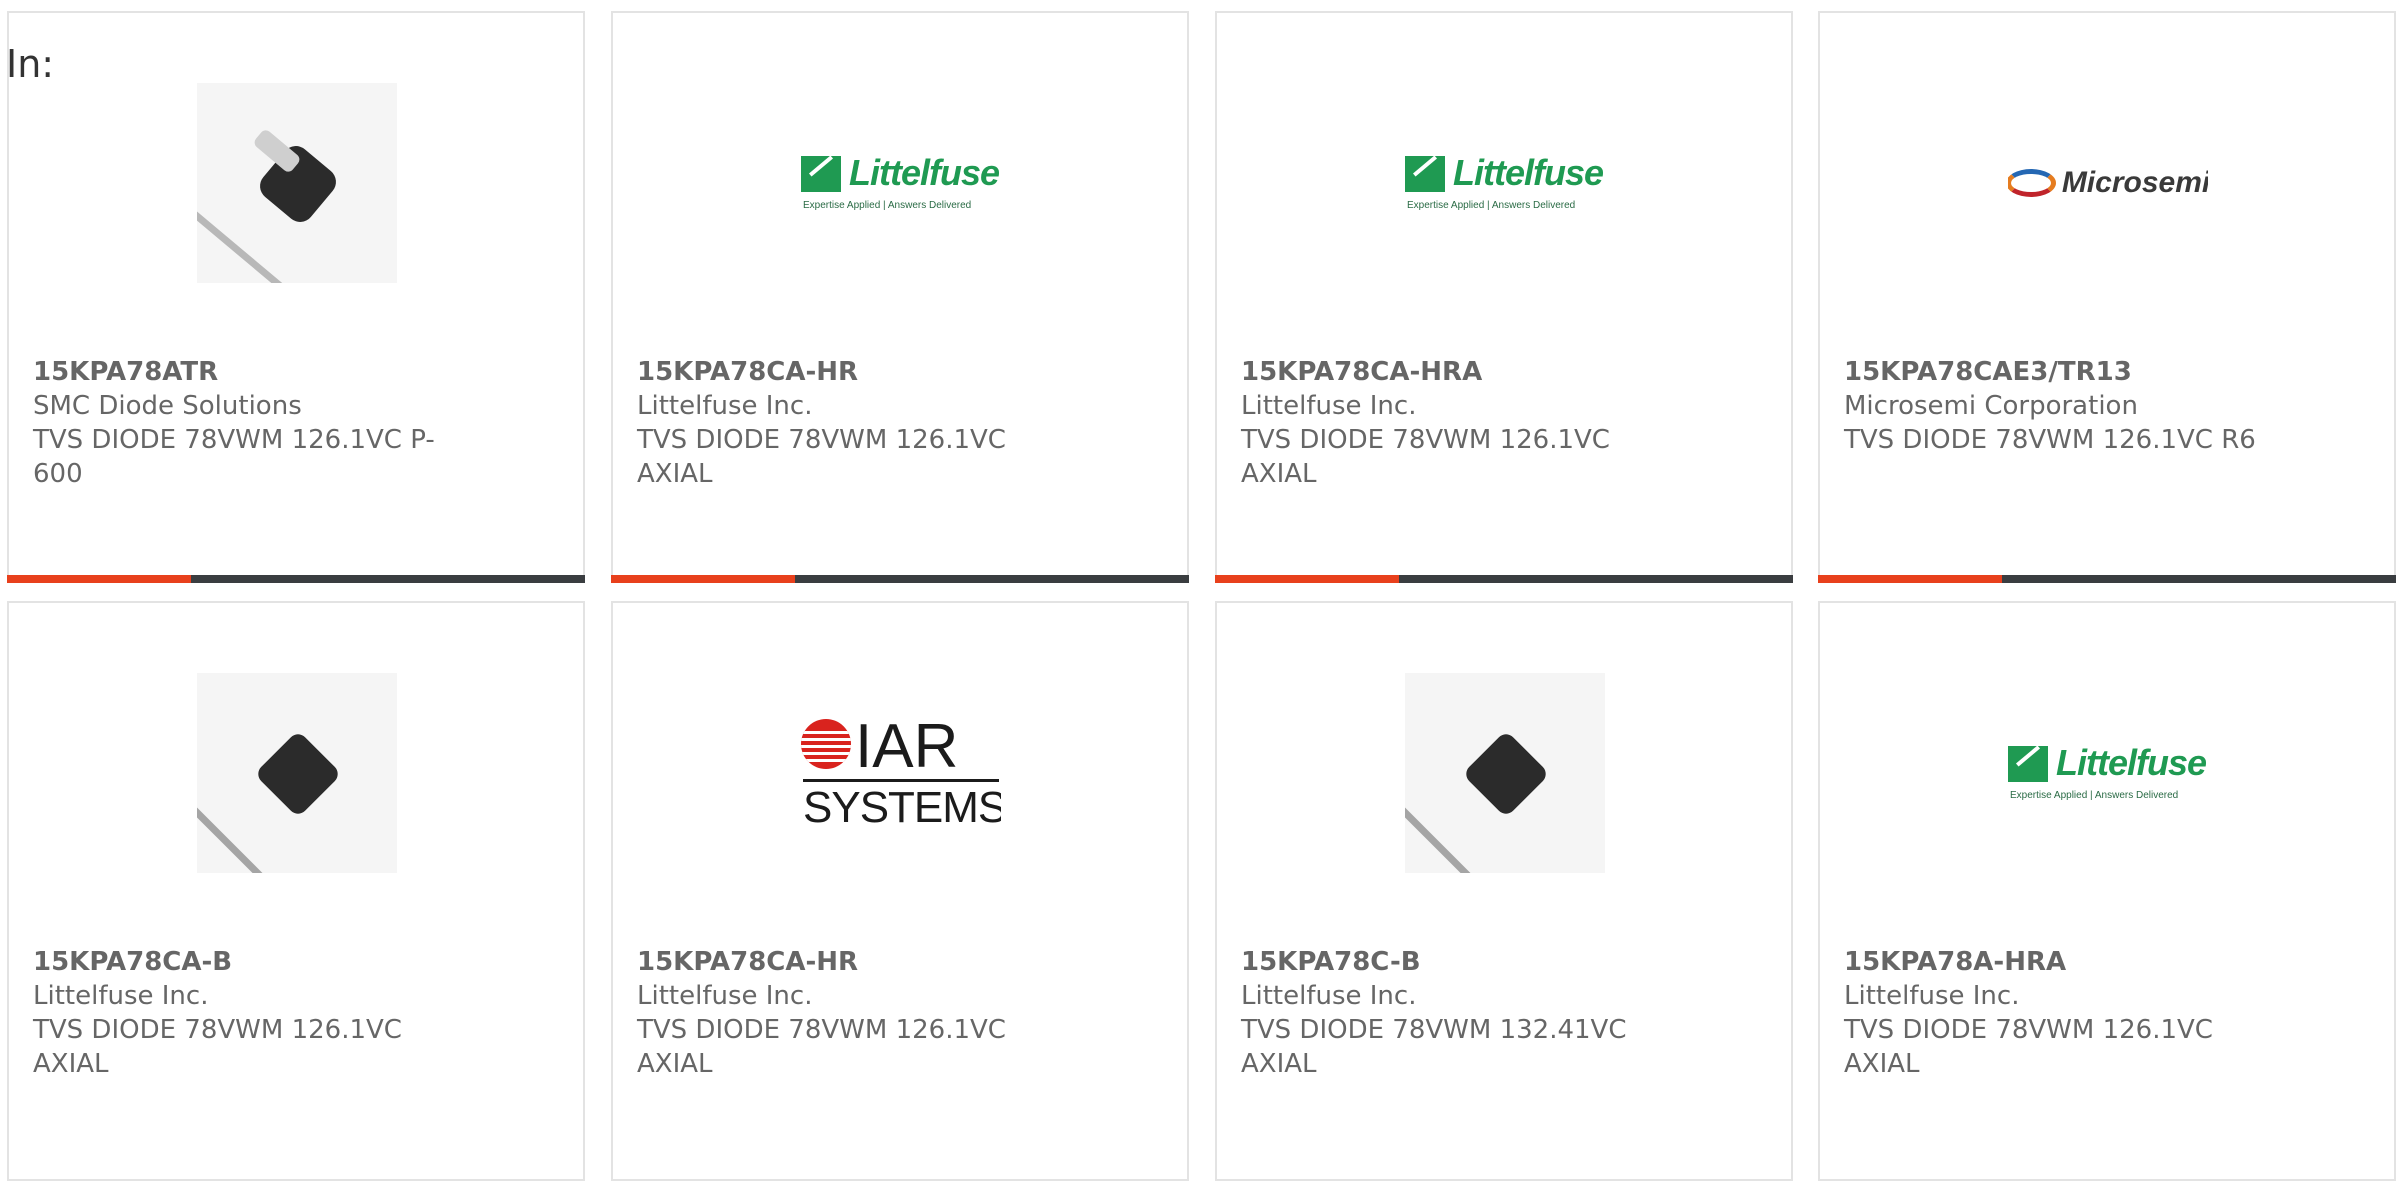 Image resolution: width=2400 pixels, height=1181 pixels. What do you see at coordinates (248, 372) in the screenshot?
I see `part-number-link: 15KPA78ATR` at bounding box center [248, 372].